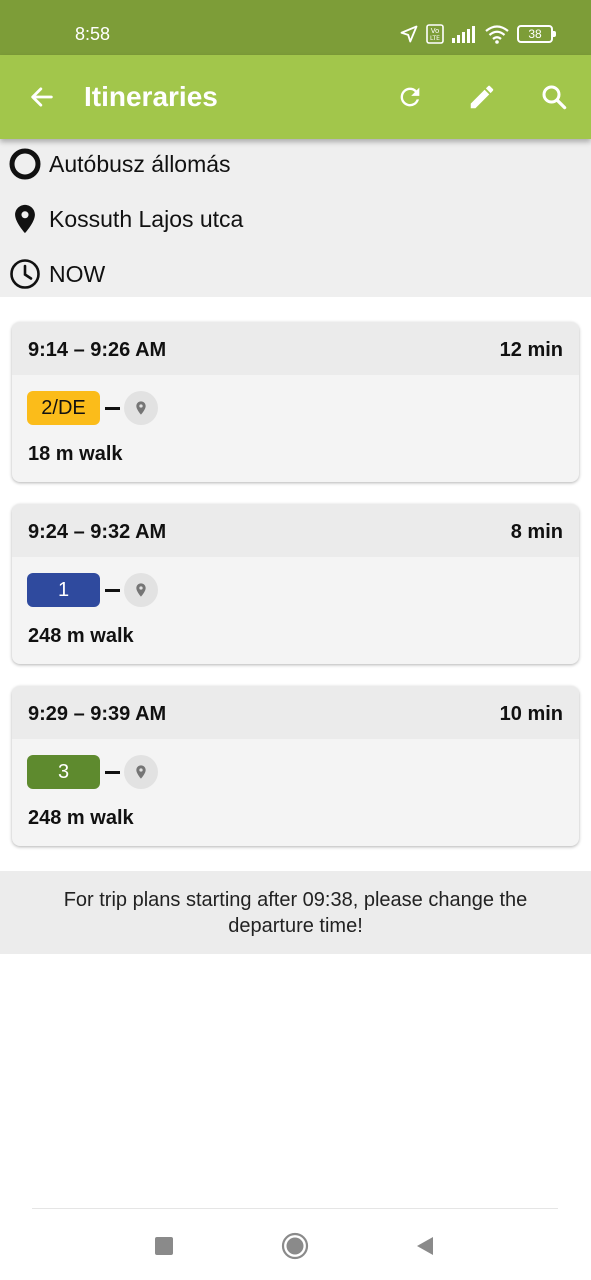 This screenshot has height=1280, width=591. Describe the element at coordinates (295, 530) in the screenshot. I see `itinerary-header: 9:24 – 9:32 AM 8 min` at that location.